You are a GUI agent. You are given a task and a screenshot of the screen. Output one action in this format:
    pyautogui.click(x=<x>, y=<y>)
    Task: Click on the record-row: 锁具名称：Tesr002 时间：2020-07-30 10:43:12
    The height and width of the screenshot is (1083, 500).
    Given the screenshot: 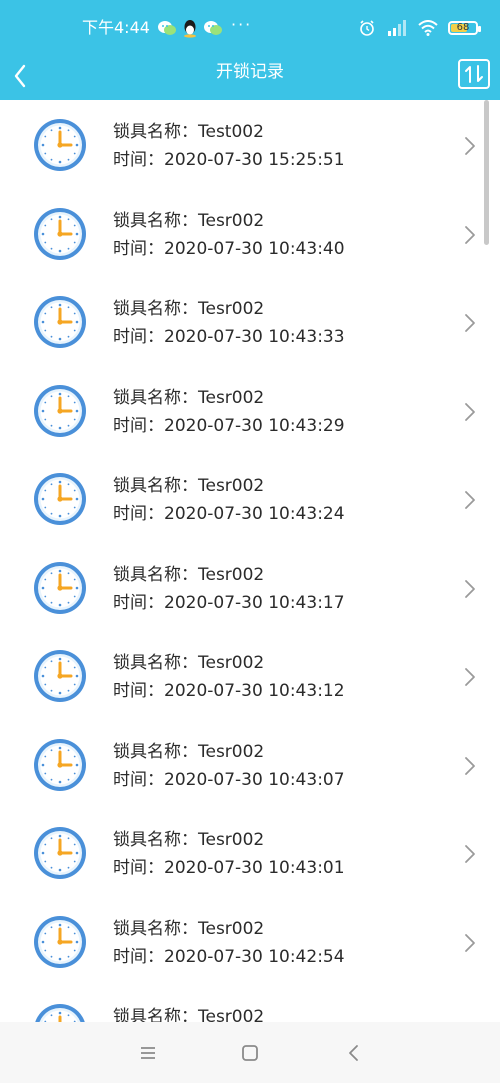 What is the action you would take?
    pyautogui.click(x=250, y=675)
    